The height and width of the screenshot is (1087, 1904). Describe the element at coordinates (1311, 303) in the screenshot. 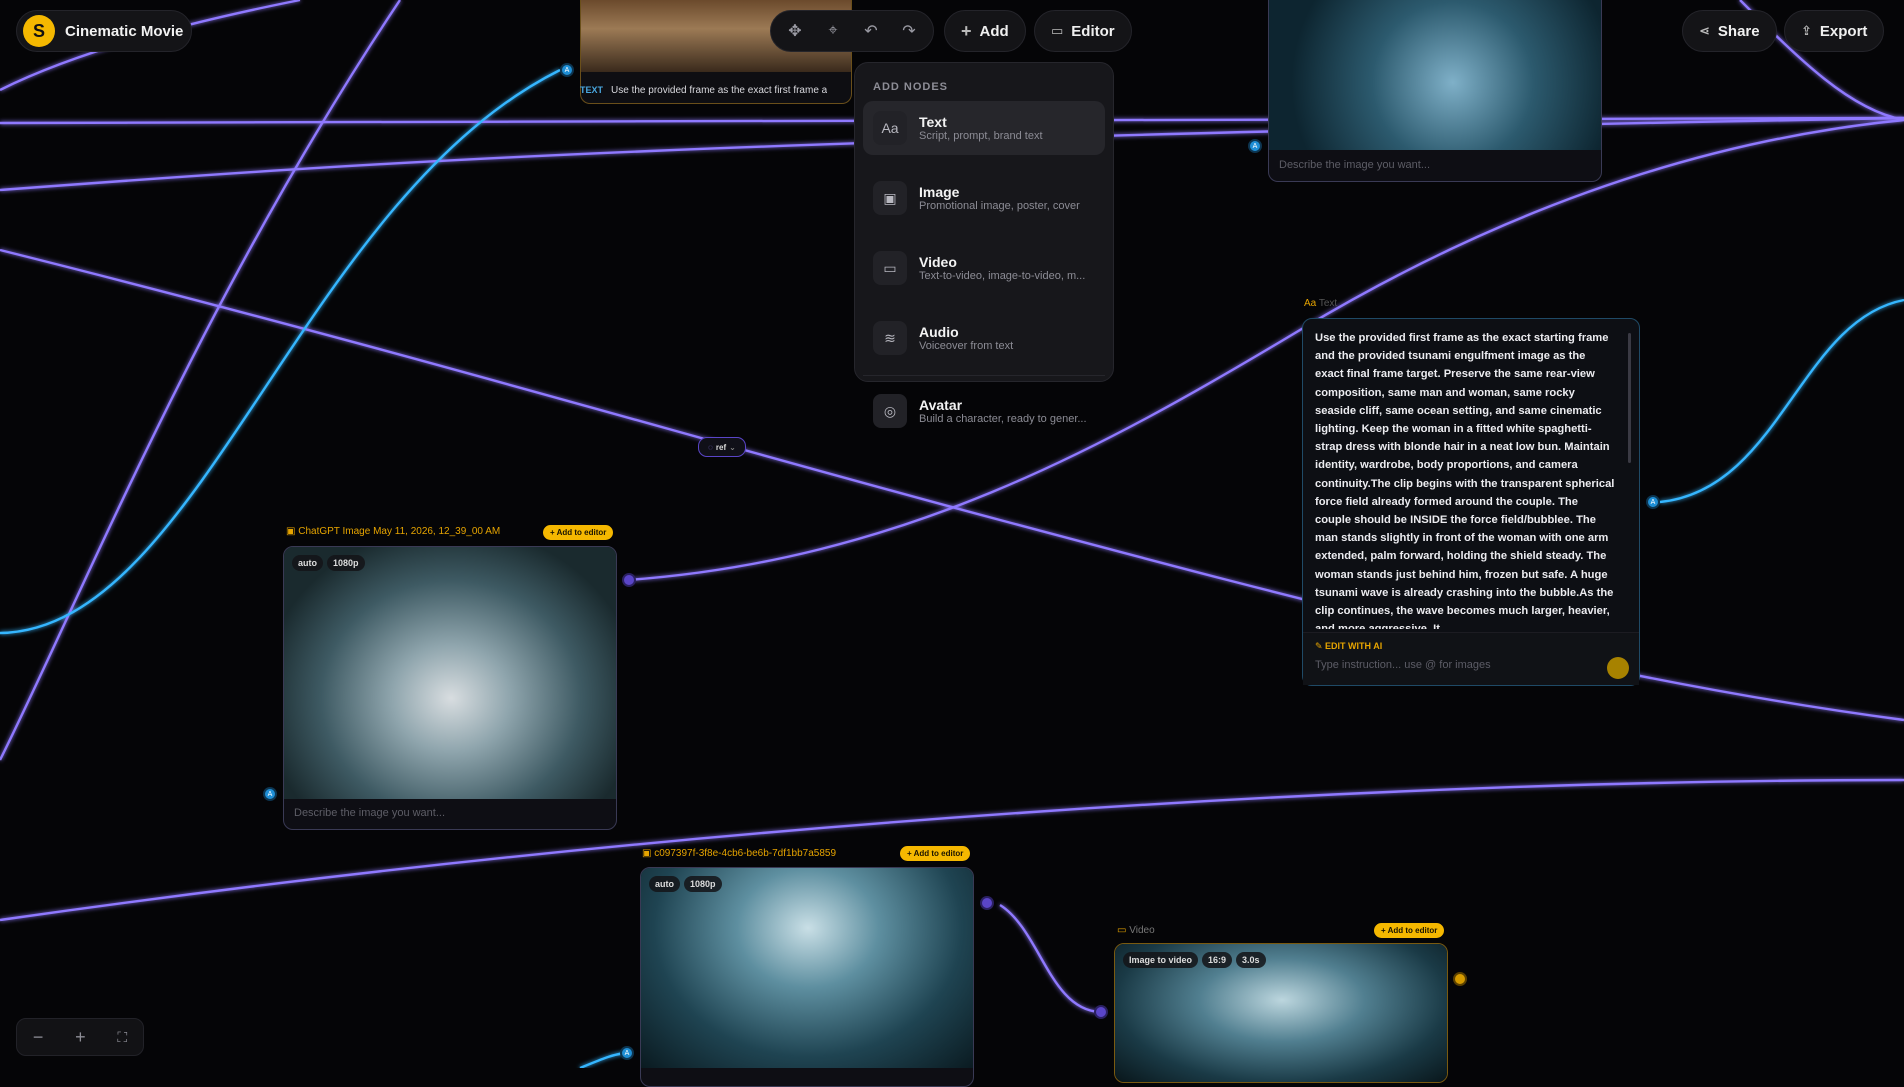

I see `text-node-icon: Aa` at that location.